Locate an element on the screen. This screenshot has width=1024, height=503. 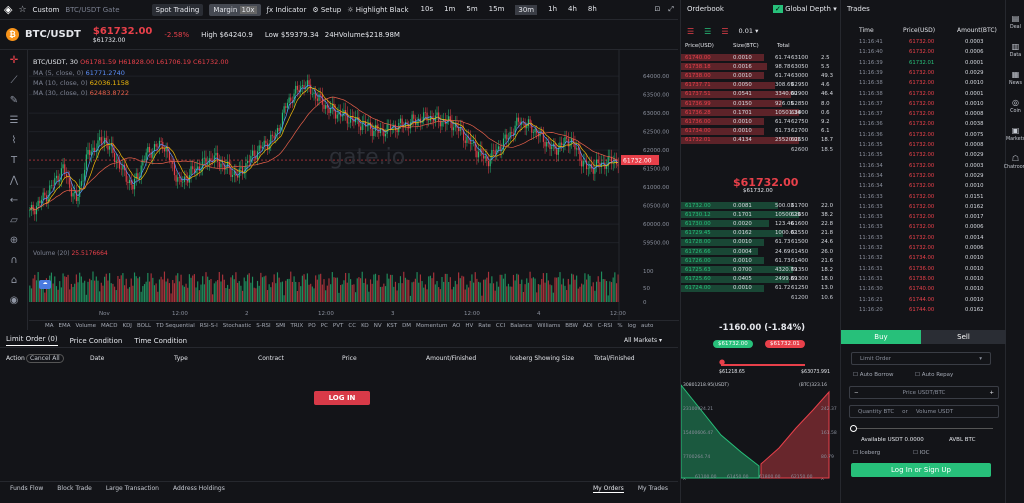
asks-row: 61732.01 0.4134 25520.01 62650 18.7 is located at coordinates (760, 140).